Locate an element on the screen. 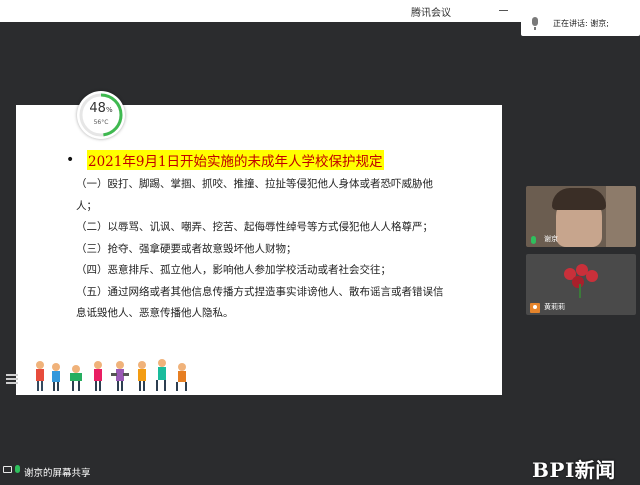 This screenshot has width=640, height=485. speaking-label: 正在讲话: 谢京; is located at coordinates (581, 23).